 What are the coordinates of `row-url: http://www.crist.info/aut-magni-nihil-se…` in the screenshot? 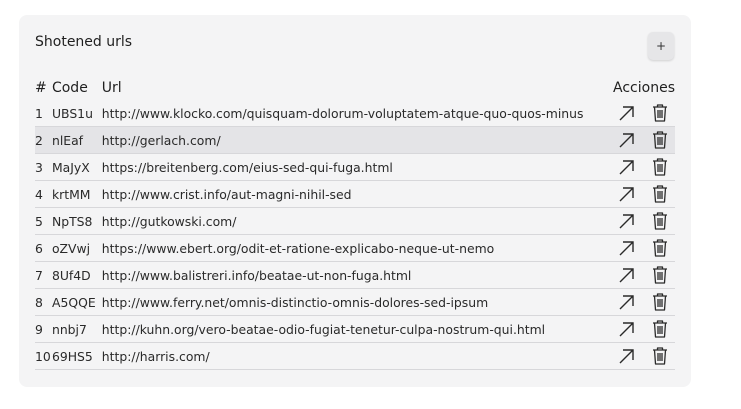 It's located at (357, 194).